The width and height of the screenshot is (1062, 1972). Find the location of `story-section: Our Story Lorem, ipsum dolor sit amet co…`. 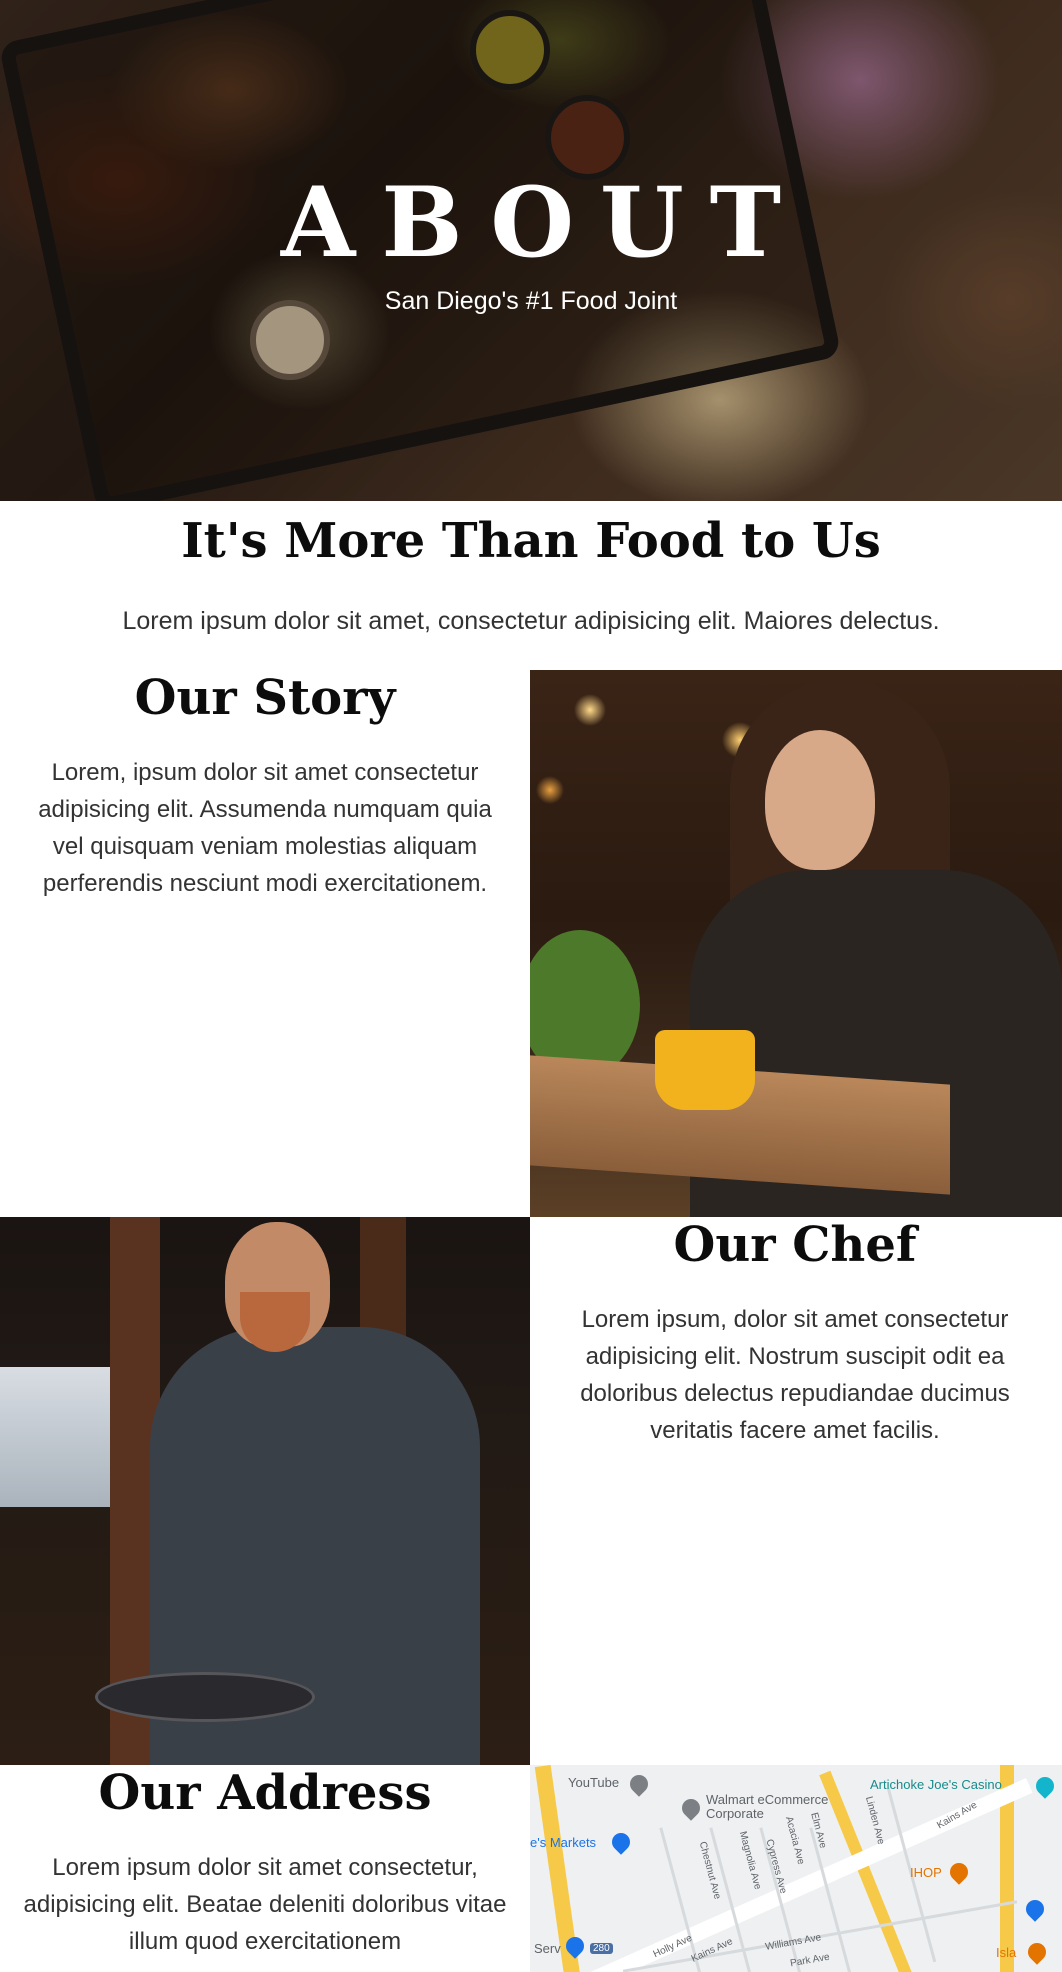

story-section: Our Story Lorem, ipsum dolor sit amet co… is located at coordinates (265, 786).